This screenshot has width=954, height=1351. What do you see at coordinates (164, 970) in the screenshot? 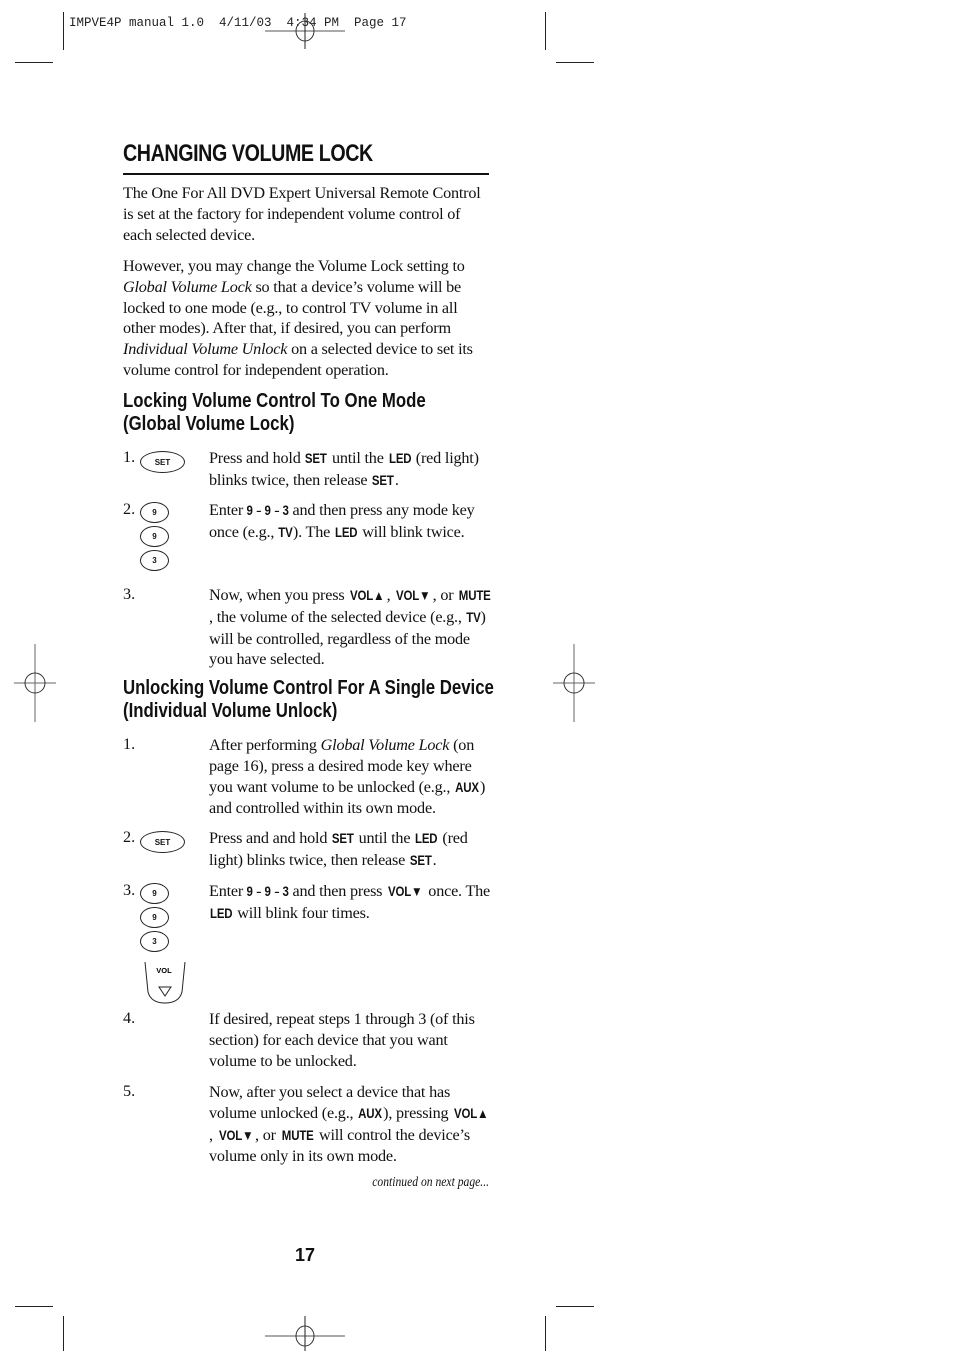
I see `vol-label: VOL` at bounding box center [164, 970].